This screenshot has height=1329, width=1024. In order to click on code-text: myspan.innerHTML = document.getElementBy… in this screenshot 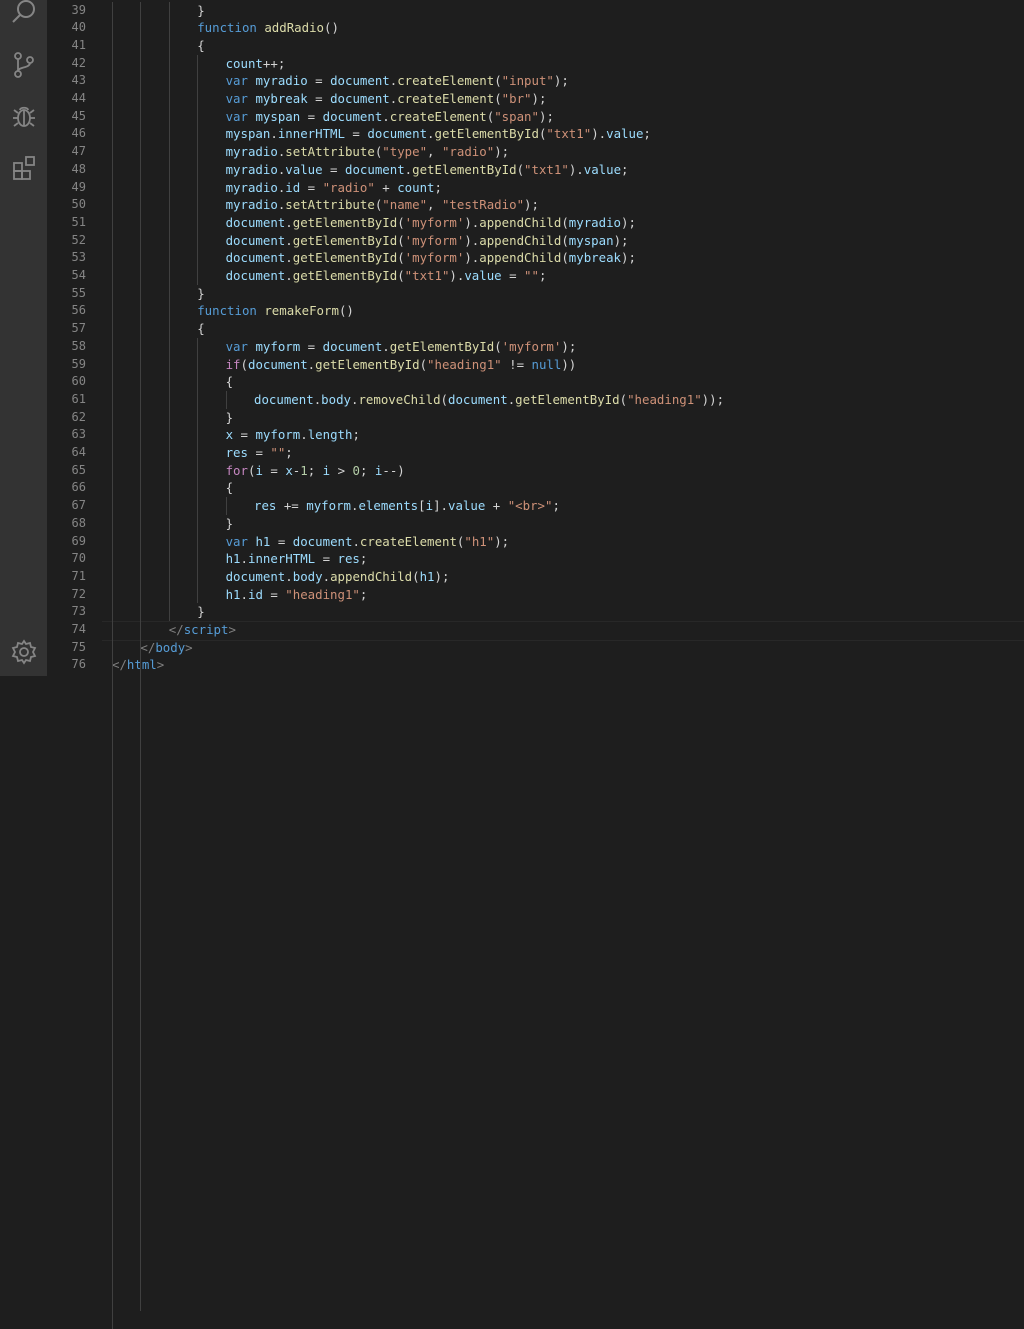, I will do `click(438, 134)`.